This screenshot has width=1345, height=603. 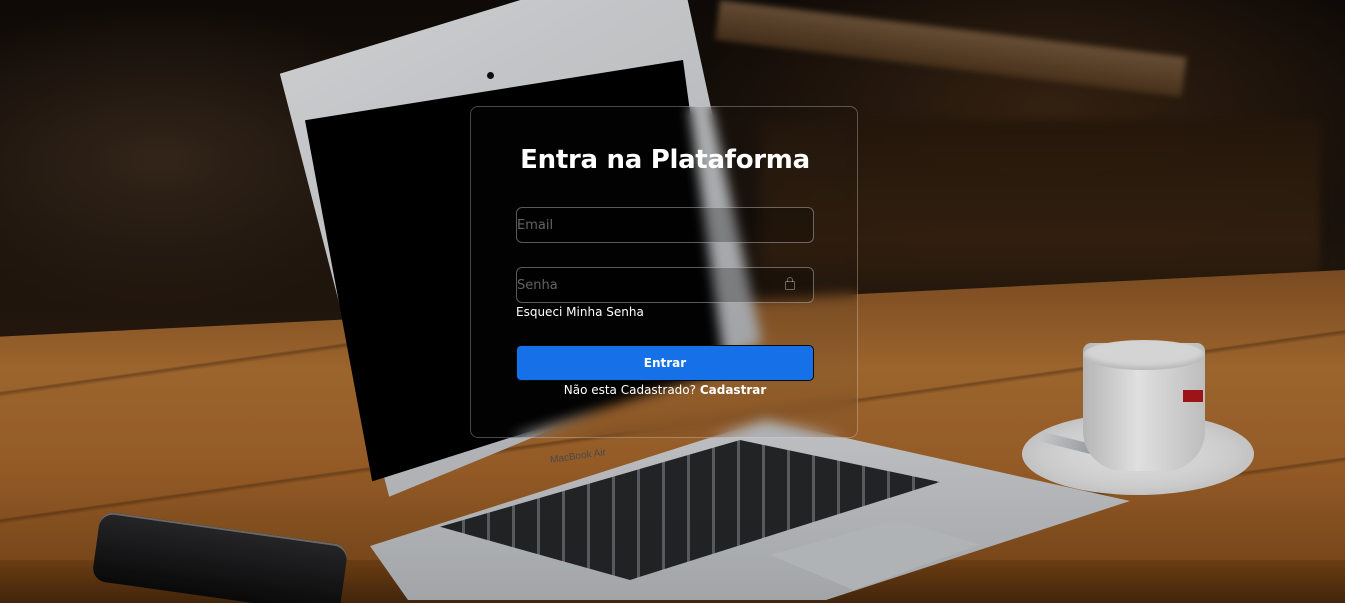 I want to click on signup-link: Cadastrar, so click(x=733, y=390).